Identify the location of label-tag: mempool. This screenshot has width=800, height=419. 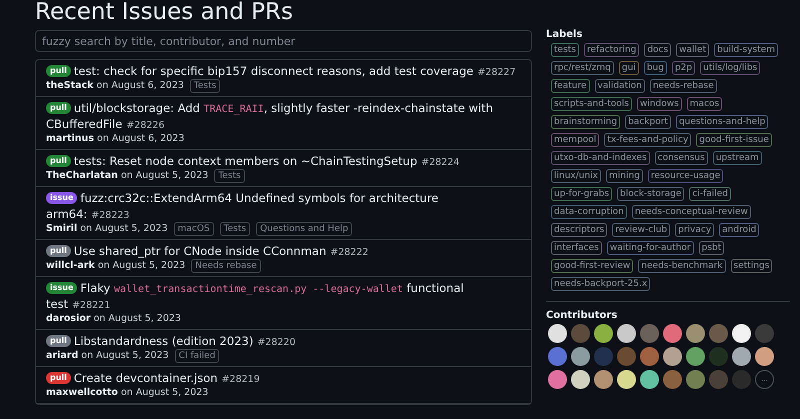
(575, 140).